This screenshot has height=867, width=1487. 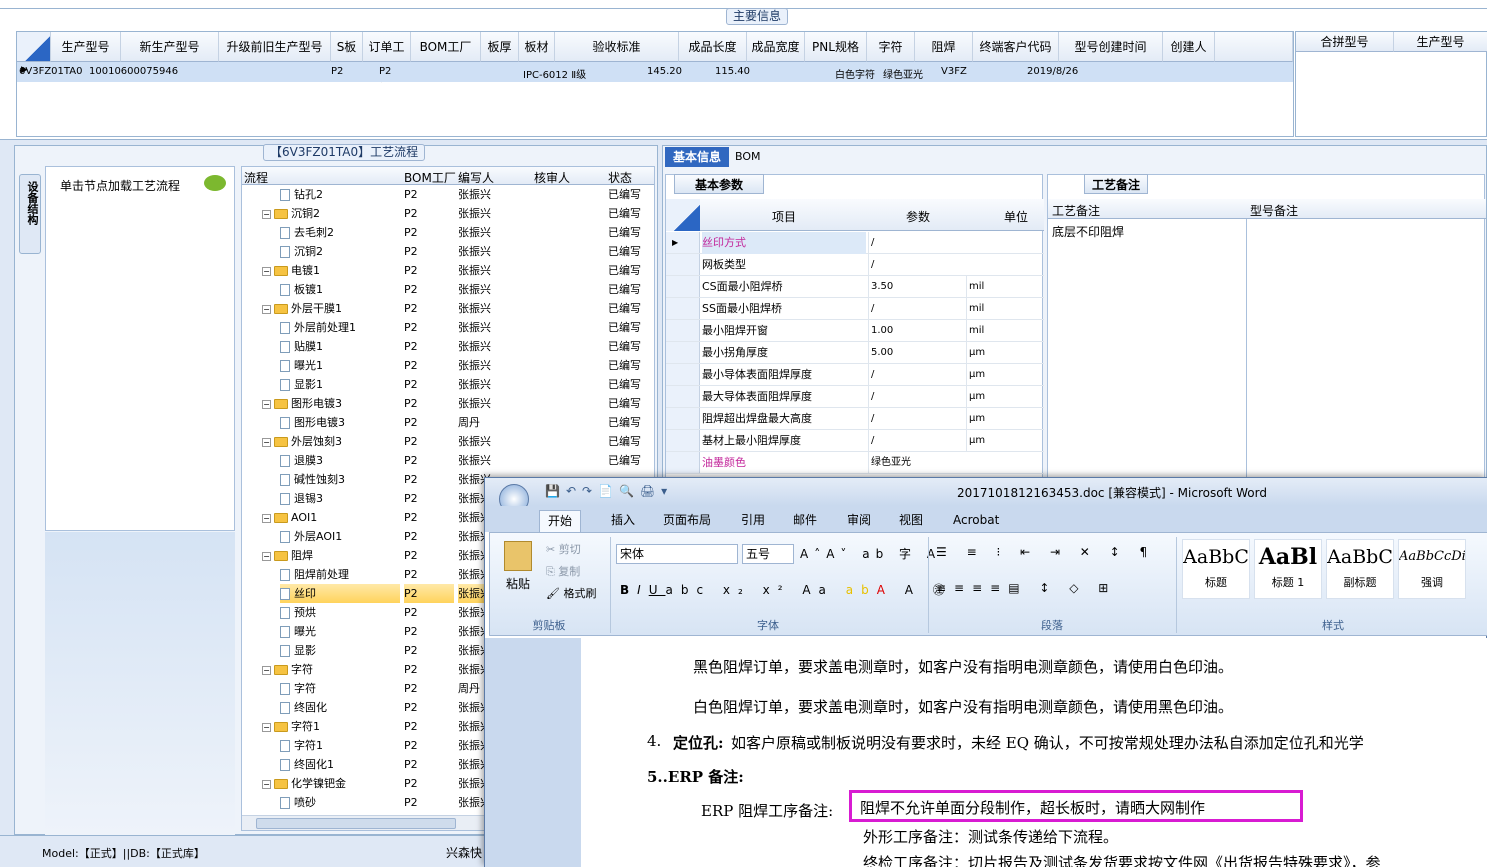 I want to click on tree-node: 外层前处理1, so click(x=340, y=327).